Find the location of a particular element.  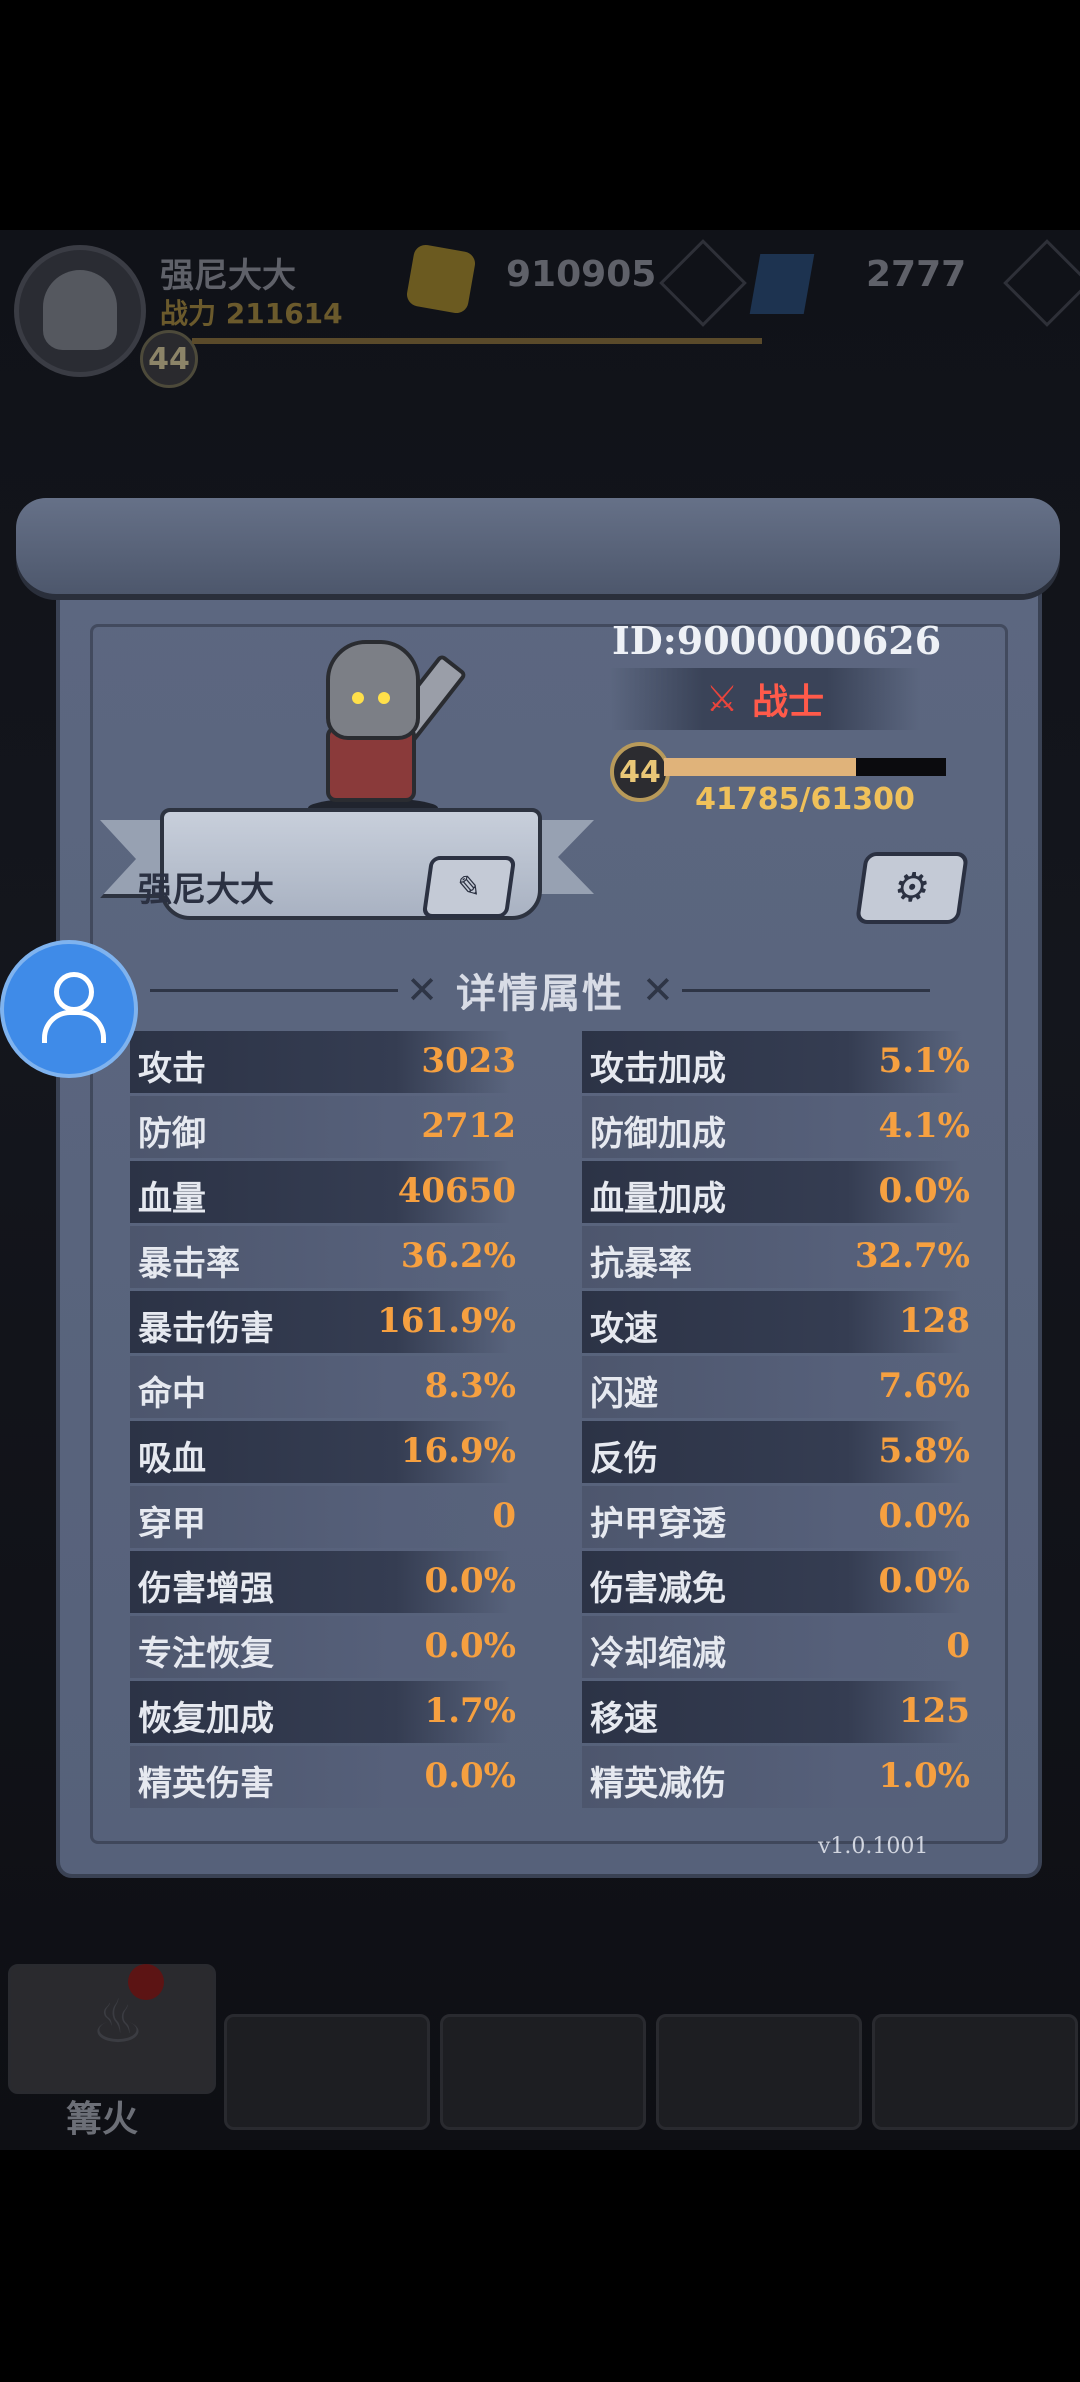

stat-label: 精英减伤 is located at coordinates (658, 1784).